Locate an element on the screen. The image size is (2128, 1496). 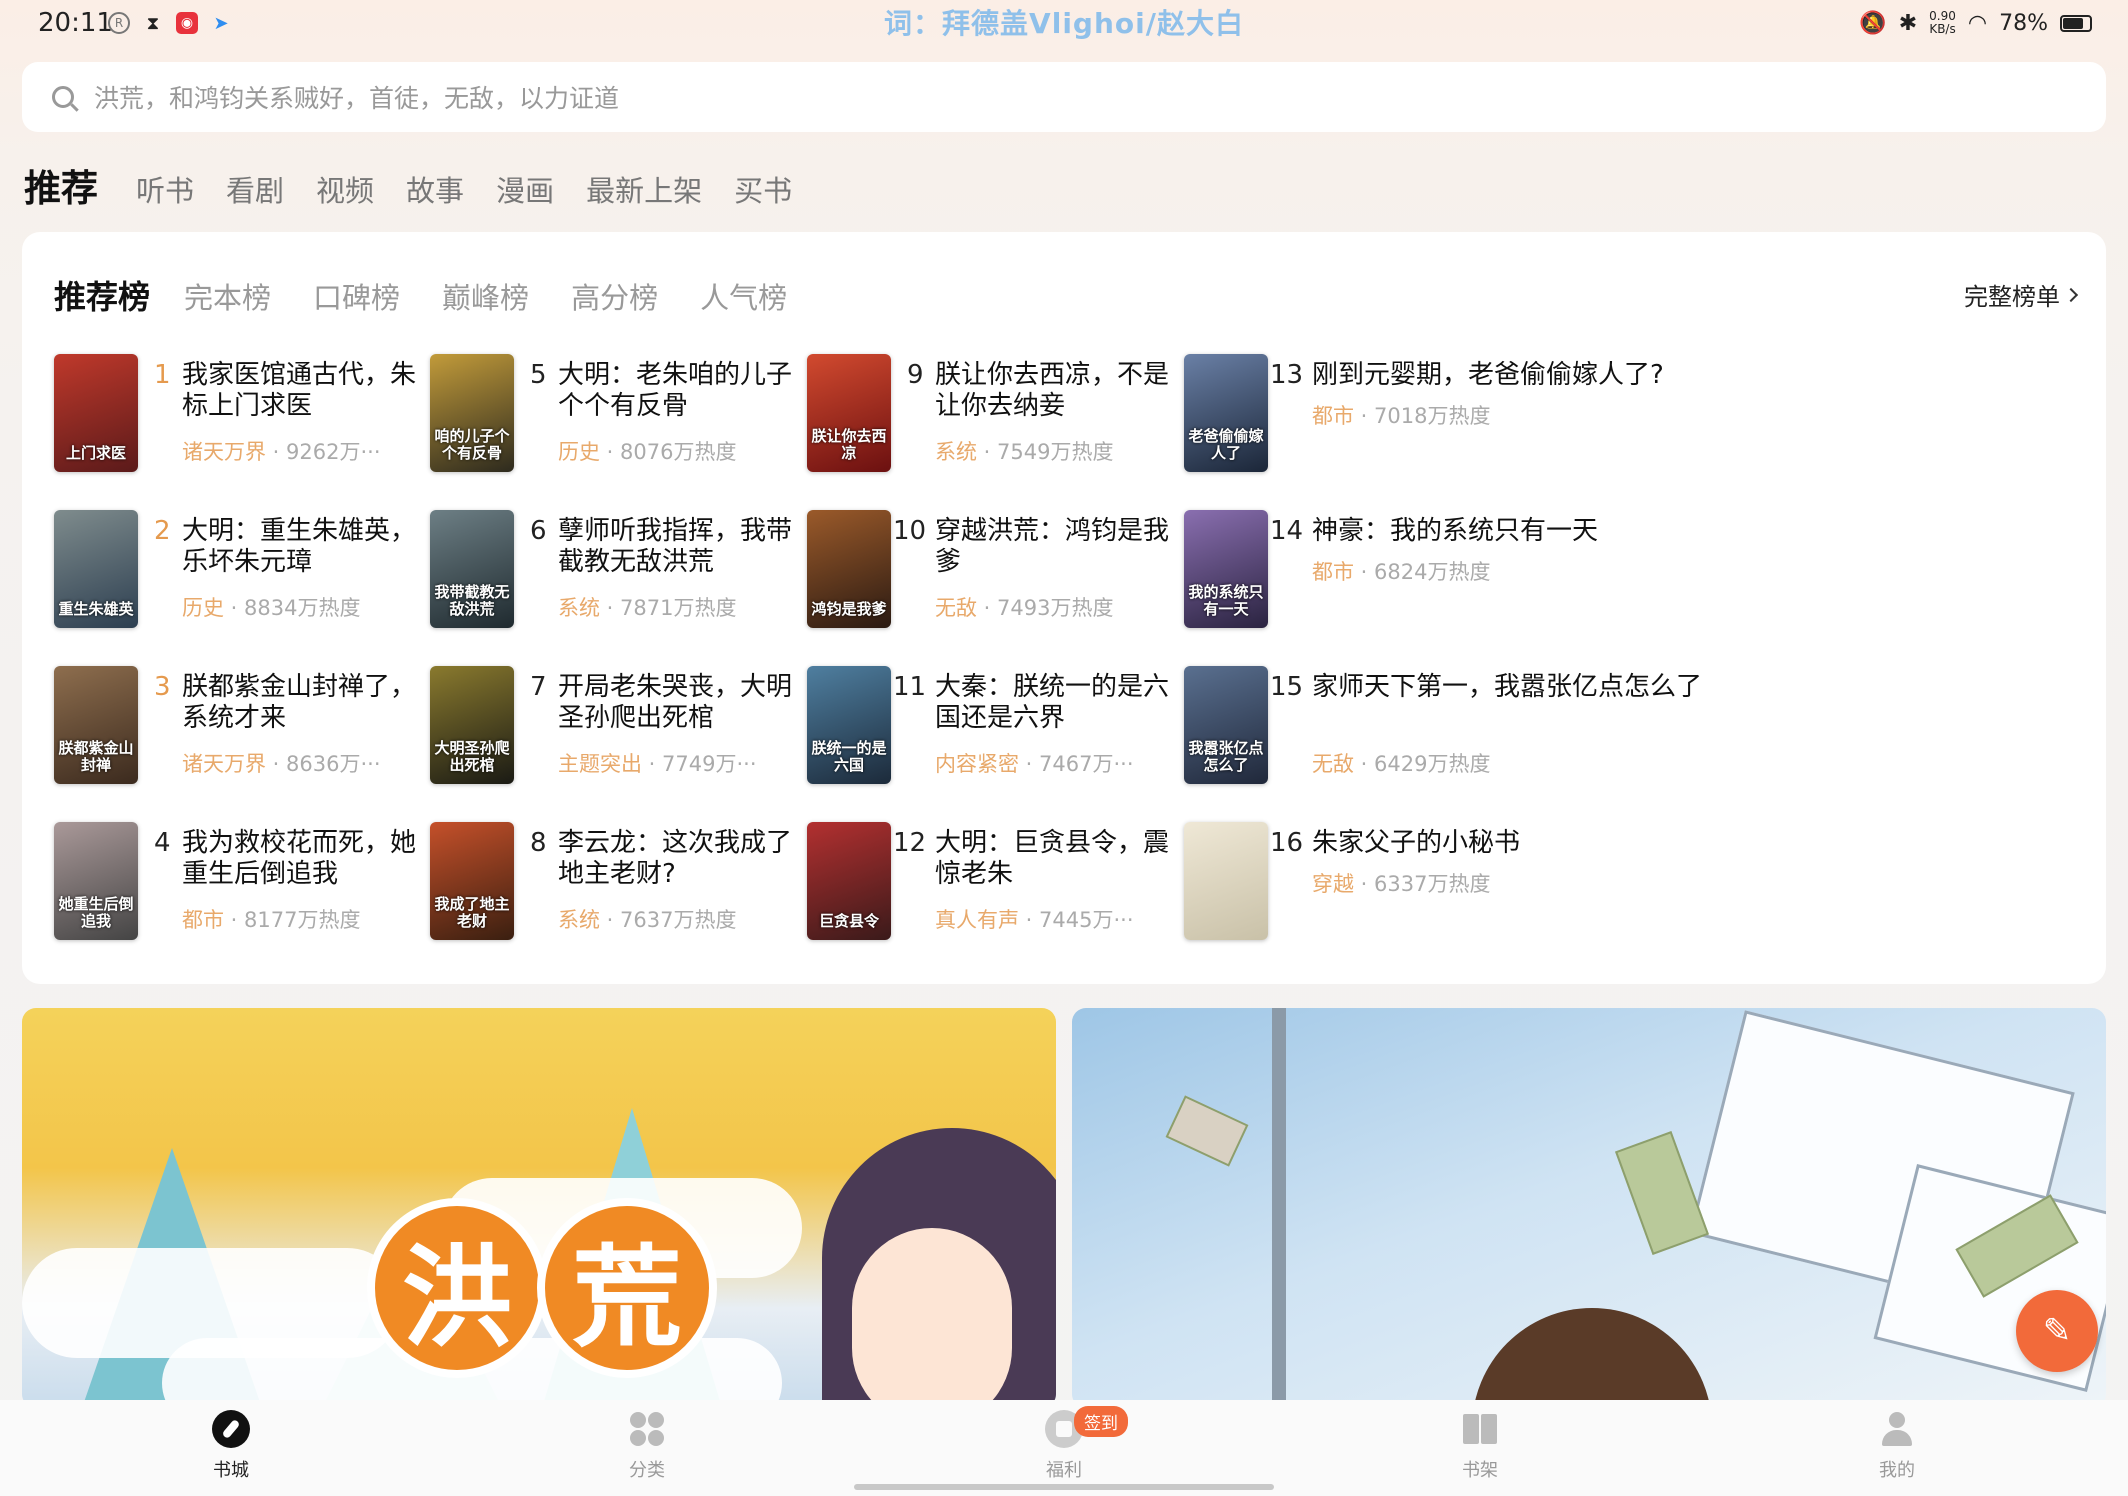
book-heat: · 8834万热度 is located at coordinates (292, 608).